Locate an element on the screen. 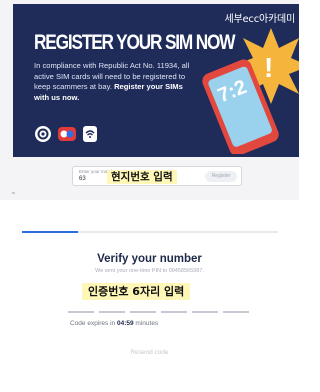  resend-code-link: Resend code is located at coordinates (149, 352).